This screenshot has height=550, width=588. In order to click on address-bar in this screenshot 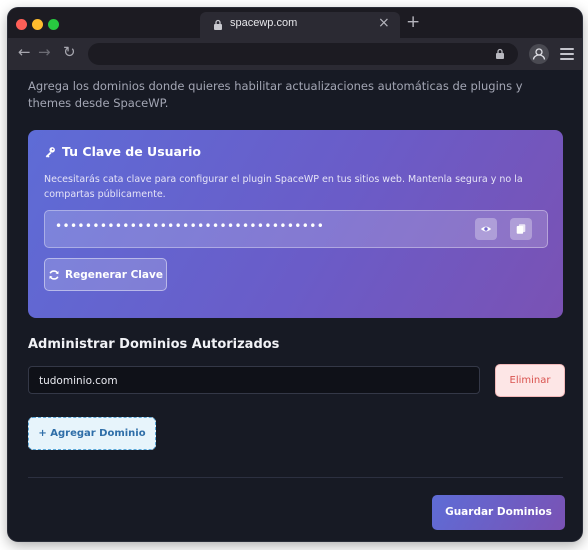, I will do `click(303, 54)`.